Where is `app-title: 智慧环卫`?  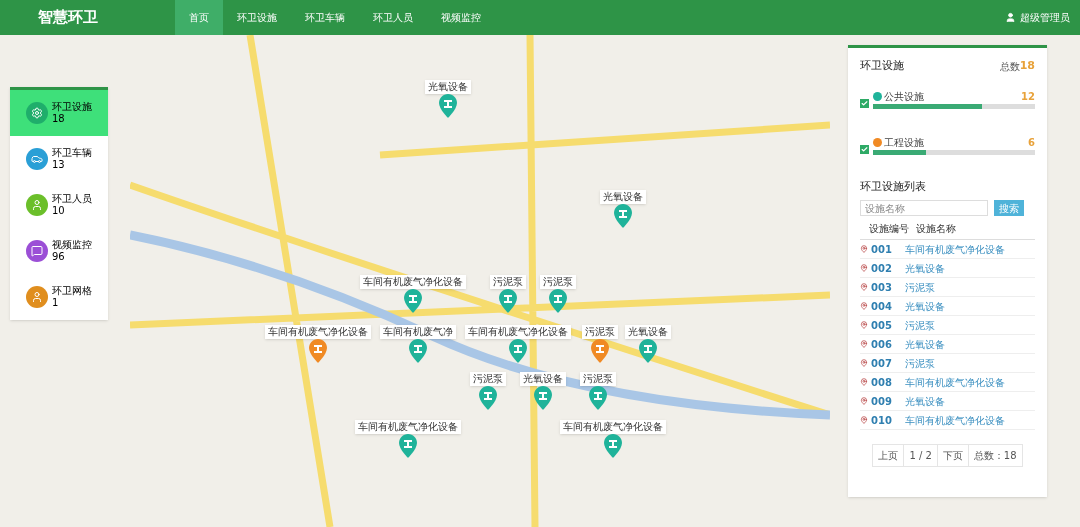
app-title: 智慧环卫 is located at coordinates (68, 18).